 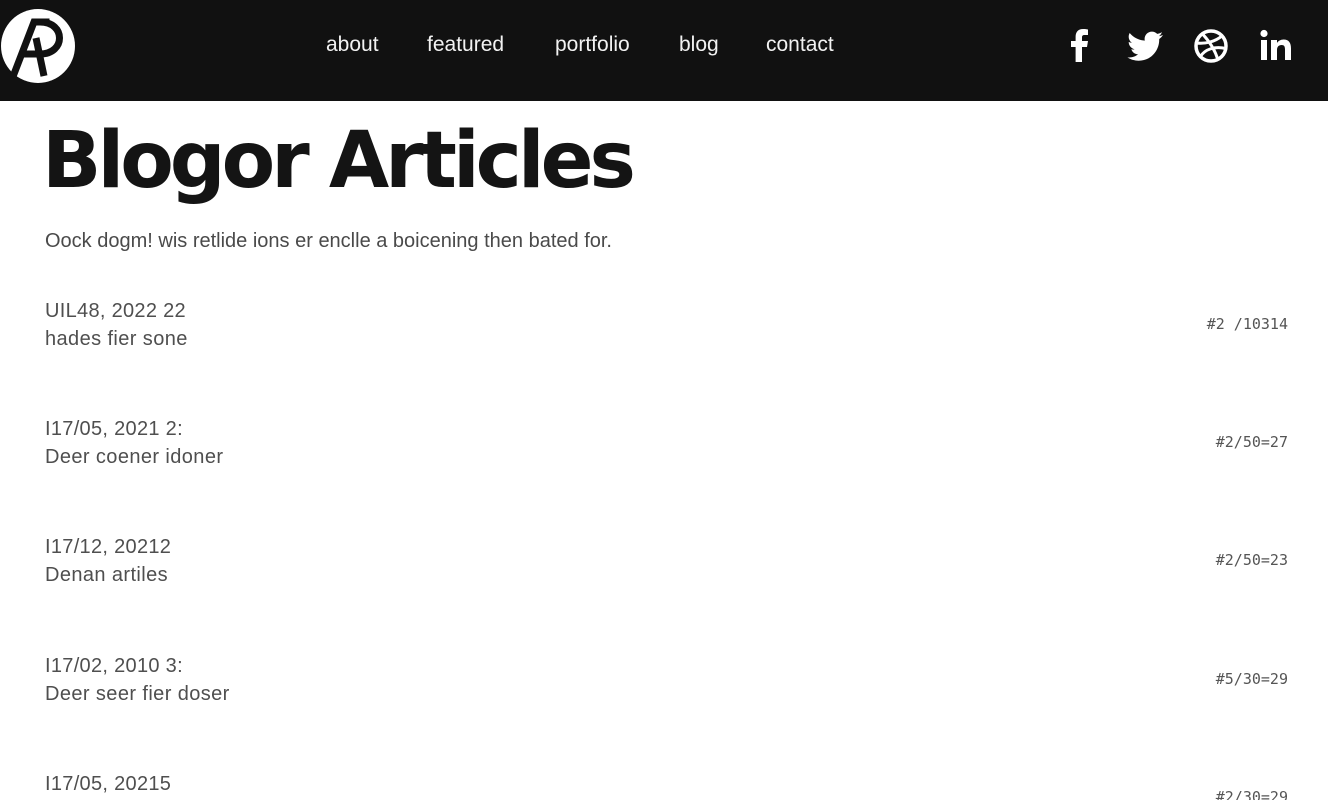 I want to click on nav-item-blog: blog, so click(x=699, y=45).